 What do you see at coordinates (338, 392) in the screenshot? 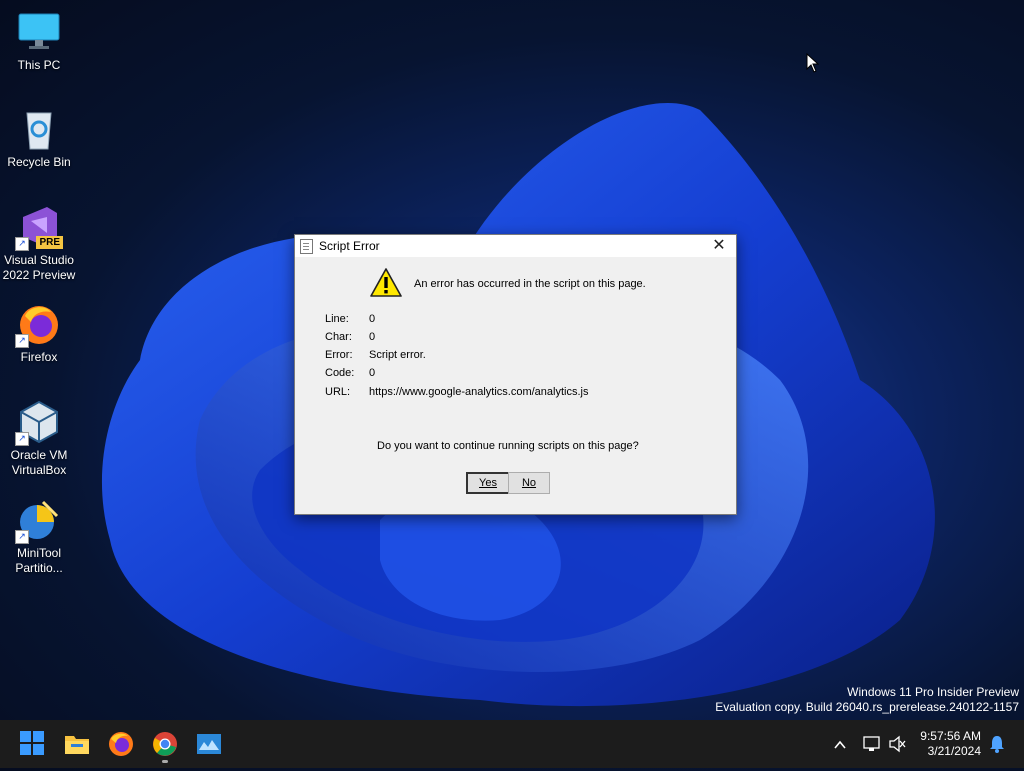
I see `detail-label: URL:` at bounding box center [338, 392].